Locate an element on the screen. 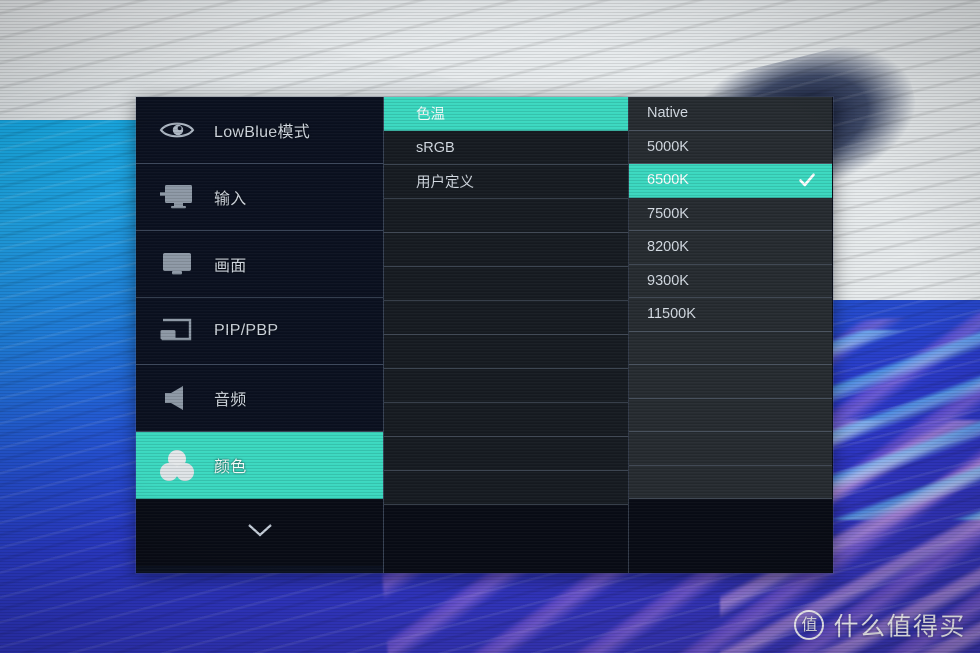 This screenshot has height=653, width=980. sidebar-item-lowblue: LowBlue模式 is located at coordinates (259, 130).